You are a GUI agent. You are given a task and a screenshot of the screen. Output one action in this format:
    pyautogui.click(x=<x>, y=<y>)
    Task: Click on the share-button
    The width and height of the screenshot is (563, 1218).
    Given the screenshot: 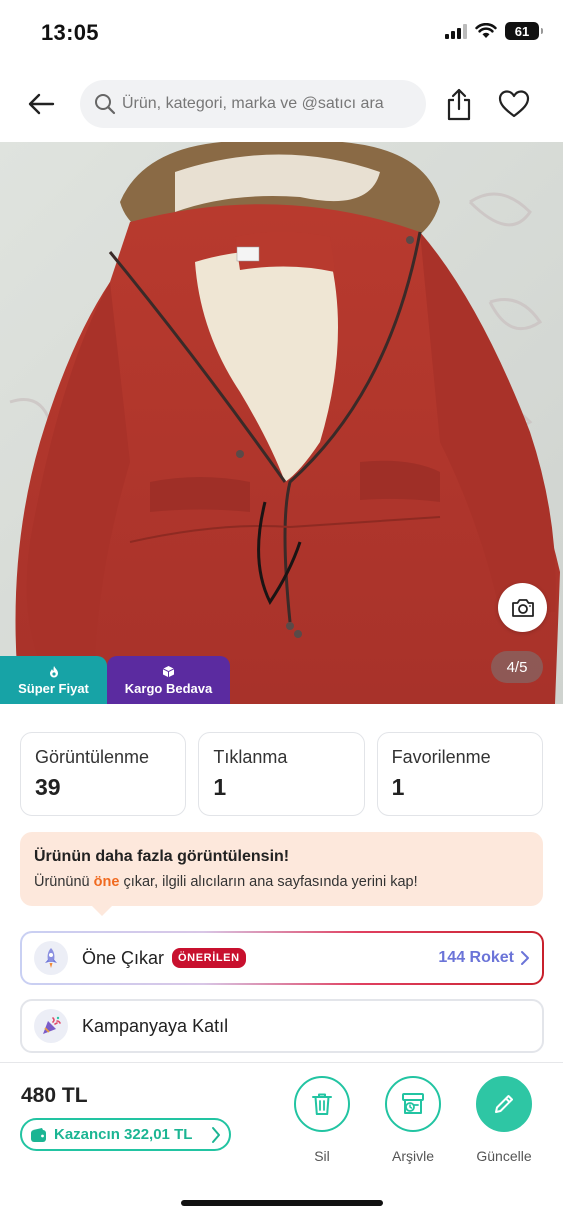 What is the action you would take?
    pyautogui.click(x=459, y=104)
    